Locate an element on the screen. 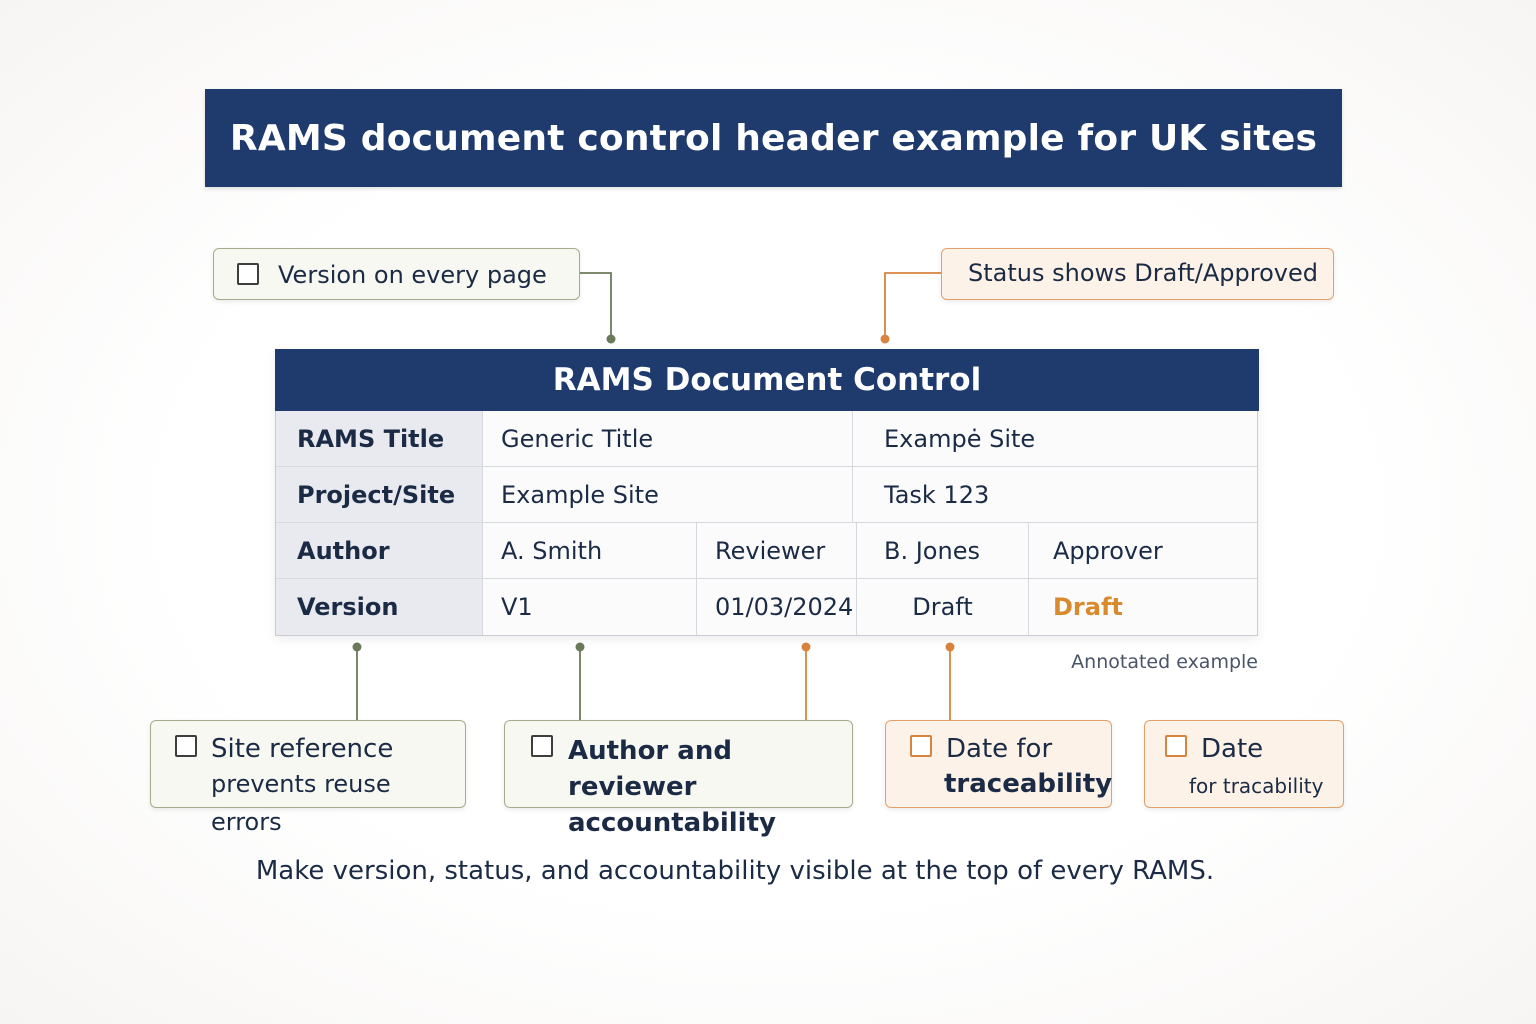 The width and height of the screenshot is (1536, 1024). cell-status-text: Draft is located at coordinates (943, 607).